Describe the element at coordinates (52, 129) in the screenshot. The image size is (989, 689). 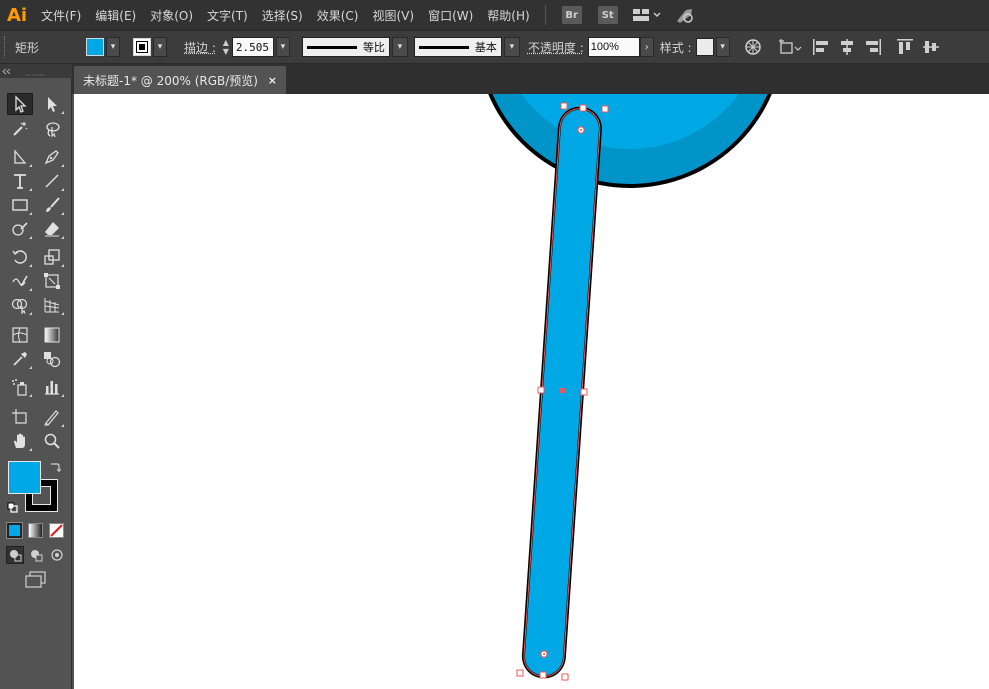
I see `lasso-tool` at that location.